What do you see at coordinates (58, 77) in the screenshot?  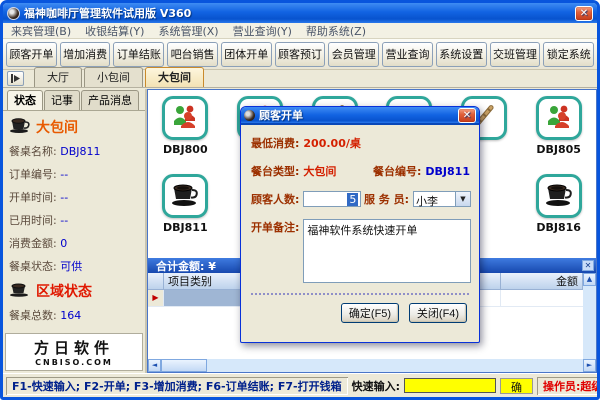 I see `tab-hall: 大厅` at bounding box center [58, 77].